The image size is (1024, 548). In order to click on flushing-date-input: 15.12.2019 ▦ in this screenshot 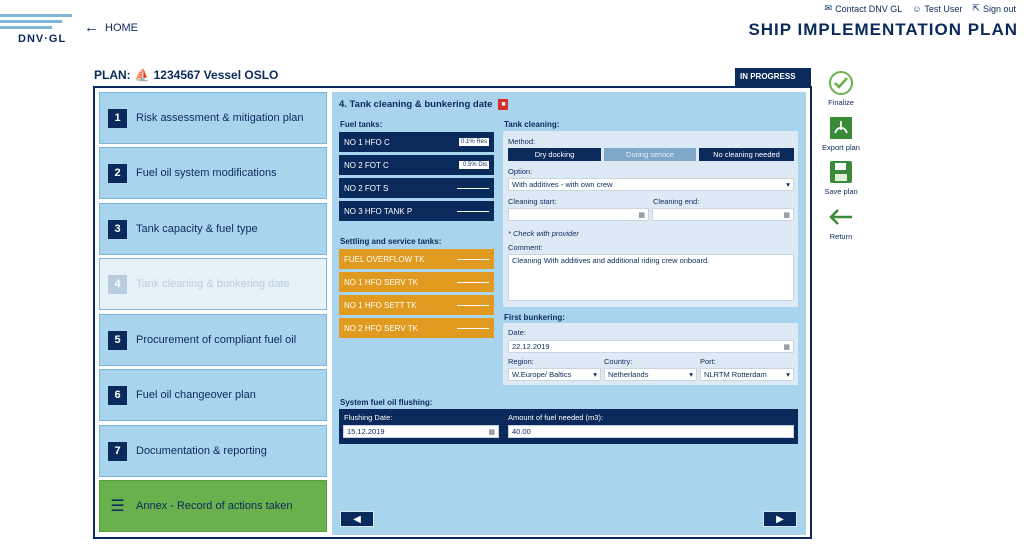, I will do `click(421, 431)`.